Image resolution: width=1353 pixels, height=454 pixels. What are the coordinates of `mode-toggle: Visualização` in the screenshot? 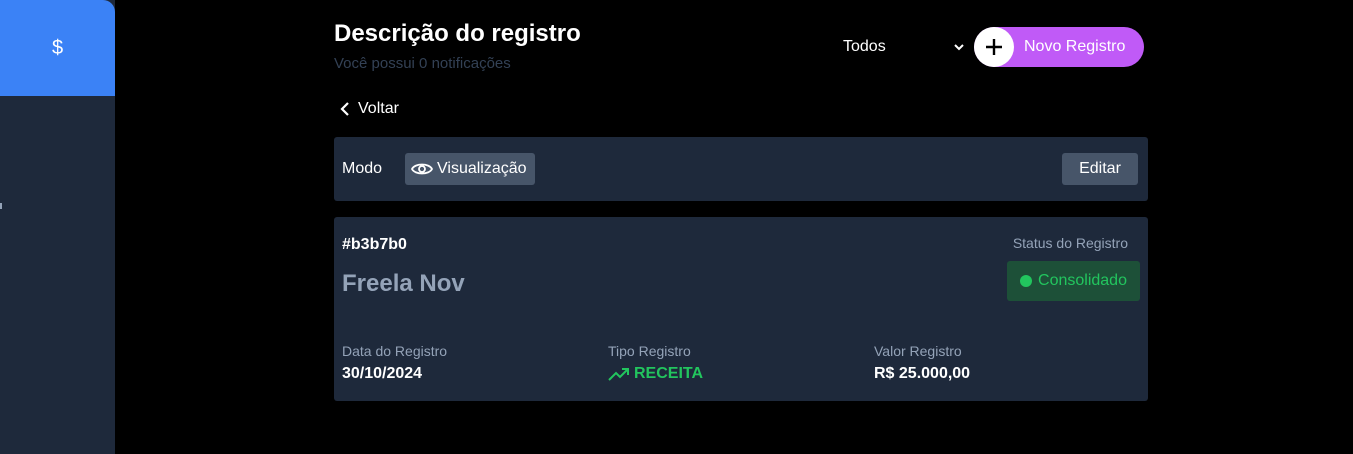 It's located at (470, 169).